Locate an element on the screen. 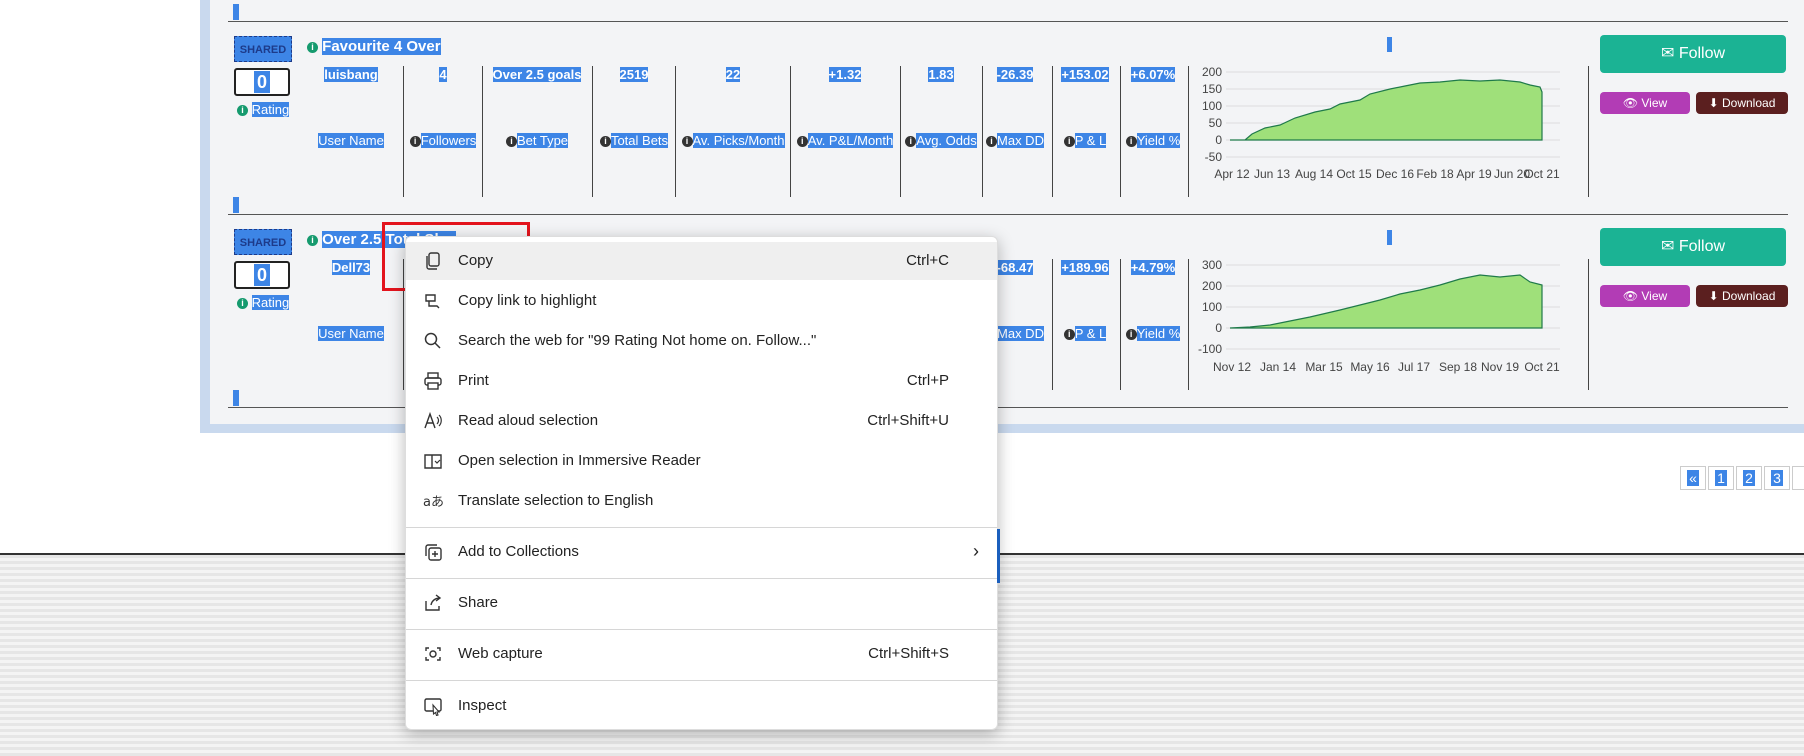  menu-item-copy-link-highlight: Copy link to highlight is located at coordinates (701, 301).